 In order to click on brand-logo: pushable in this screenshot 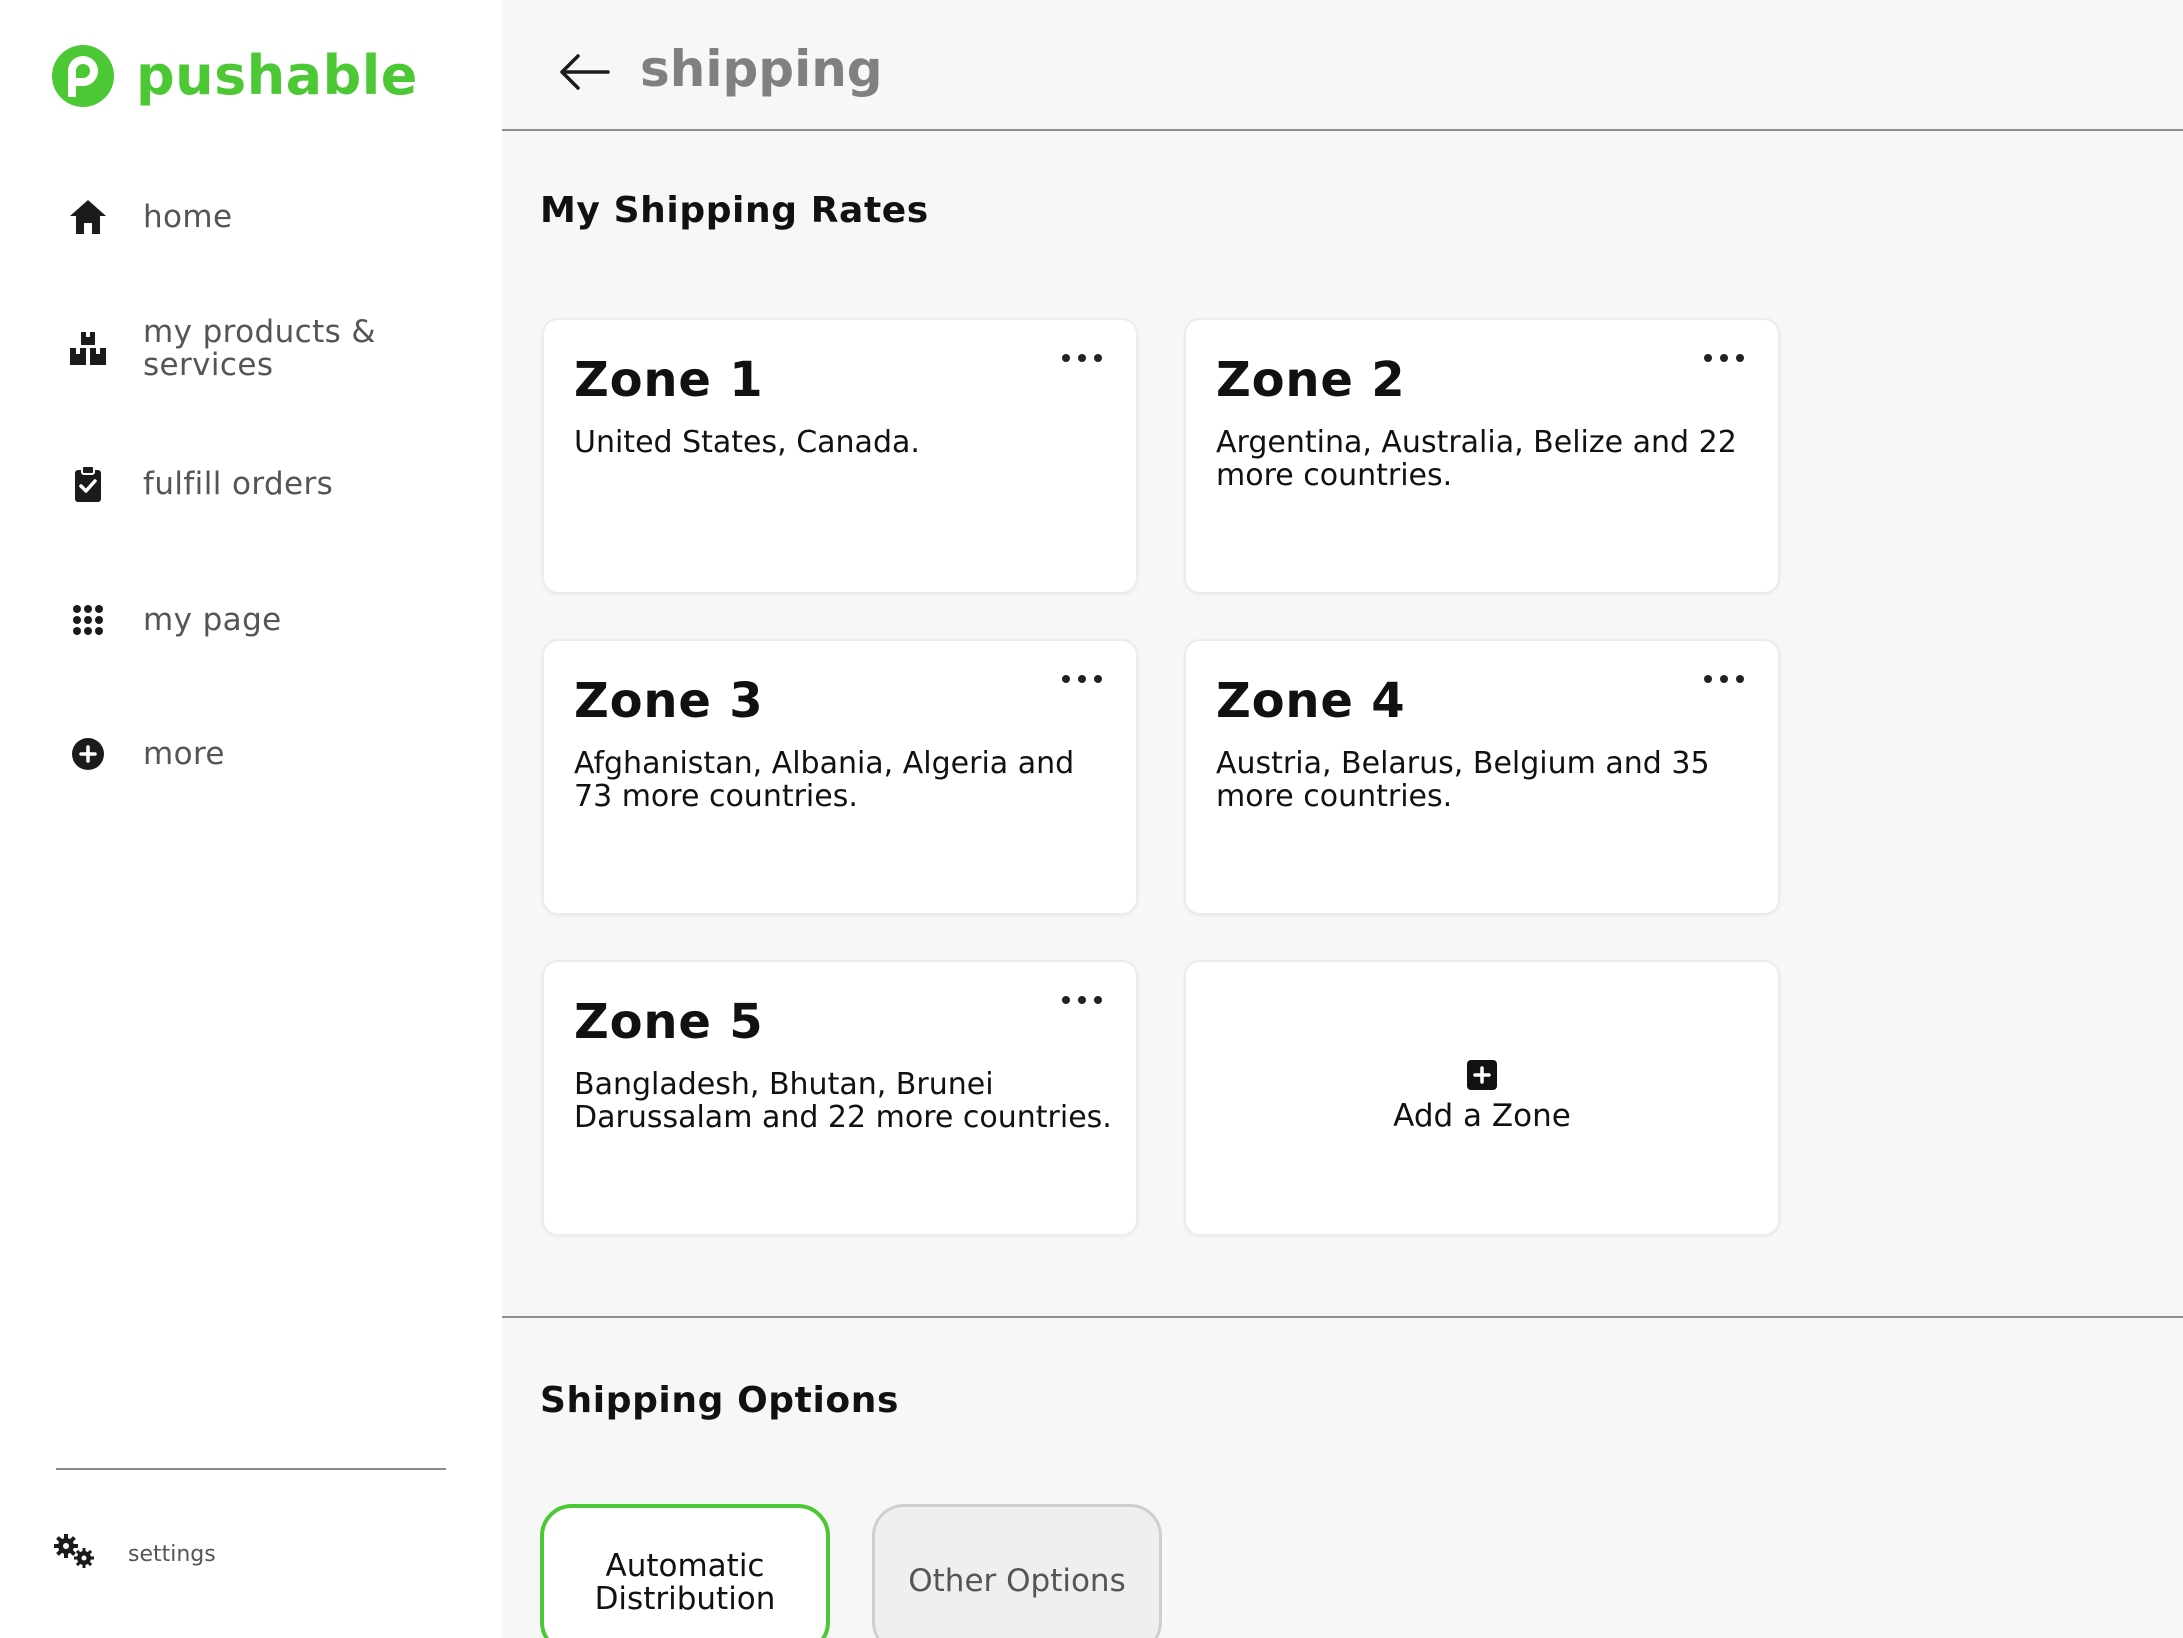, I will do `click(235, 75)`.